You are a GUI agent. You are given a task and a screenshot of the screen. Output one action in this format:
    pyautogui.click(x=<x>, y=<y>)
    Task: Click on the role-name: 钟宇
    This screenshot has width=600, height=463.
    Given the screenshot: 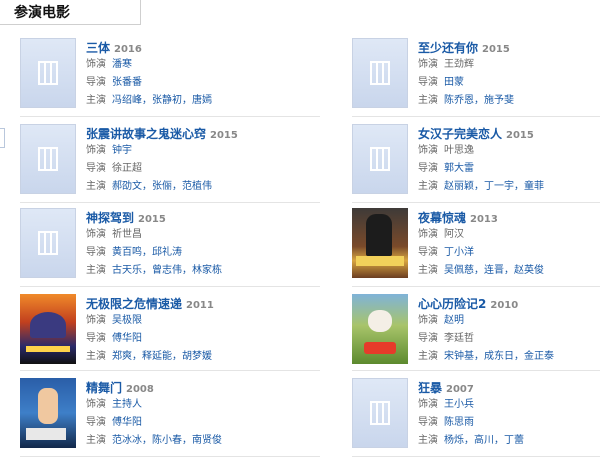 What is the action you would take?
    pyautogui.click(x=122, y=150)
    